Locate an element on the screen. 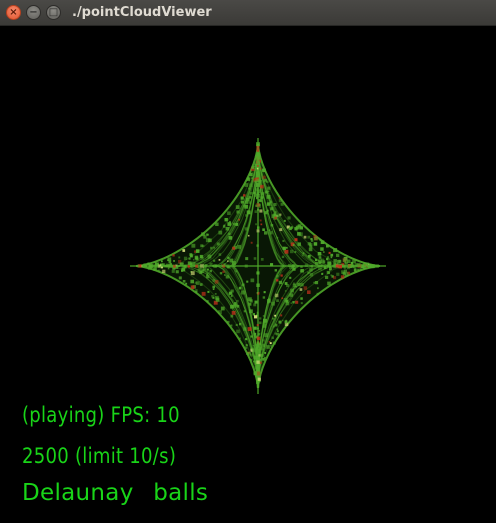 This screenshot has width=496, height=523. title-bar: × − □ ./pointCloudViewer is located at coordinates (248, 13).